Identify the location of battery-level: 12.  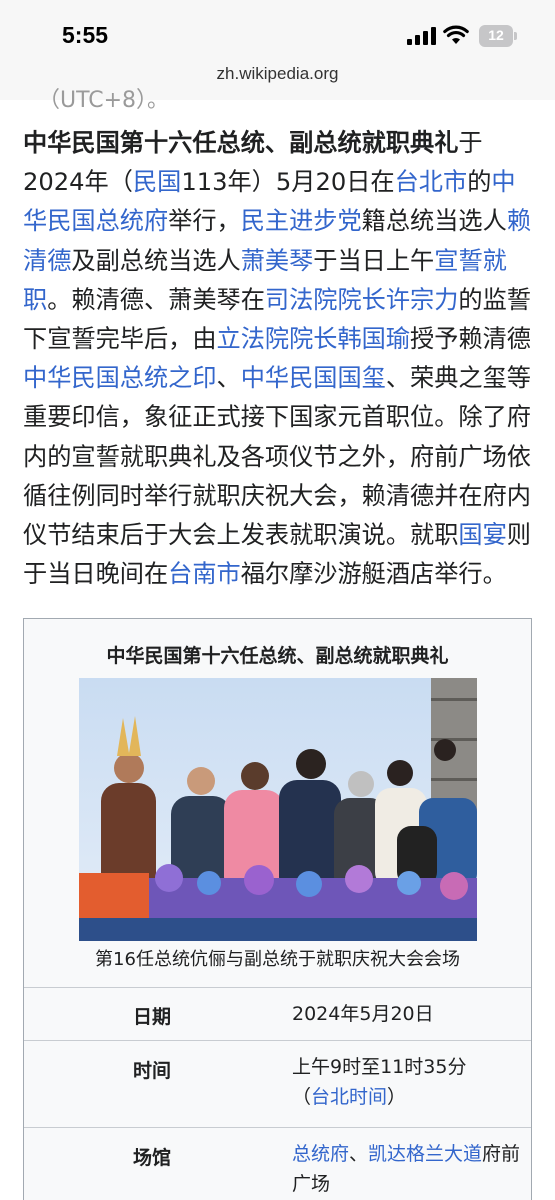
(496, 35).